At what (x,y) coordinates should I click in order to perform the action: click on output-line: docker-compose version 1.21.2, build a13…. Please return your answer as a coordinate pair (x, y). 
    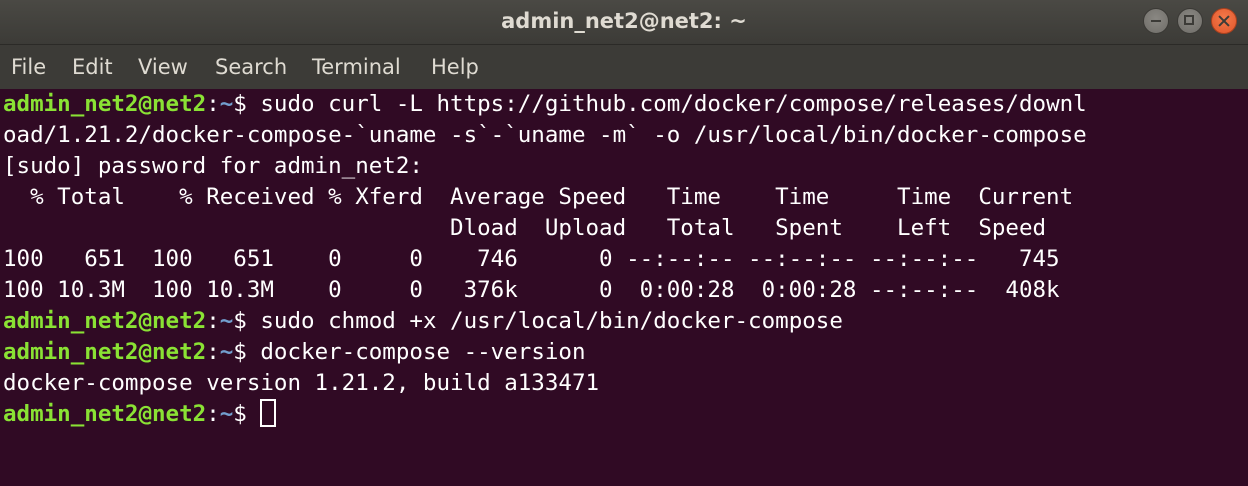
    Looking at the image, I should click on (301, 383).